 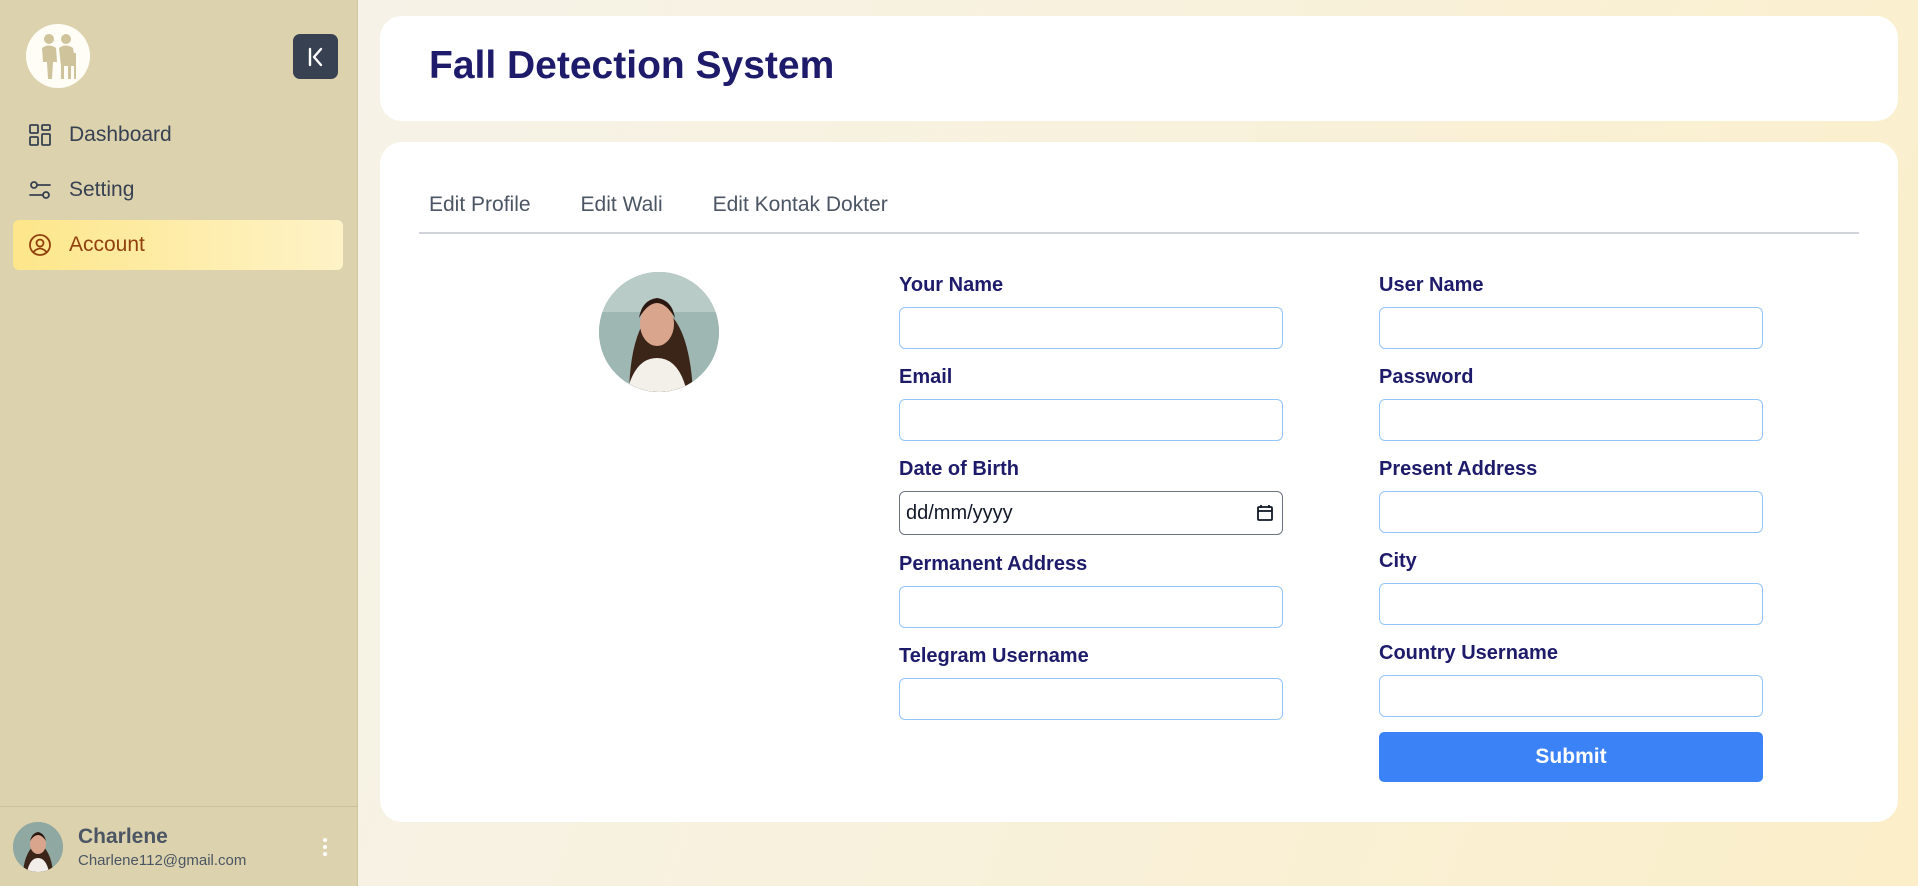 I want to click on tab-edit-kontak-dokter: Edit Kontak Dokter, so click(x=800, y=208).